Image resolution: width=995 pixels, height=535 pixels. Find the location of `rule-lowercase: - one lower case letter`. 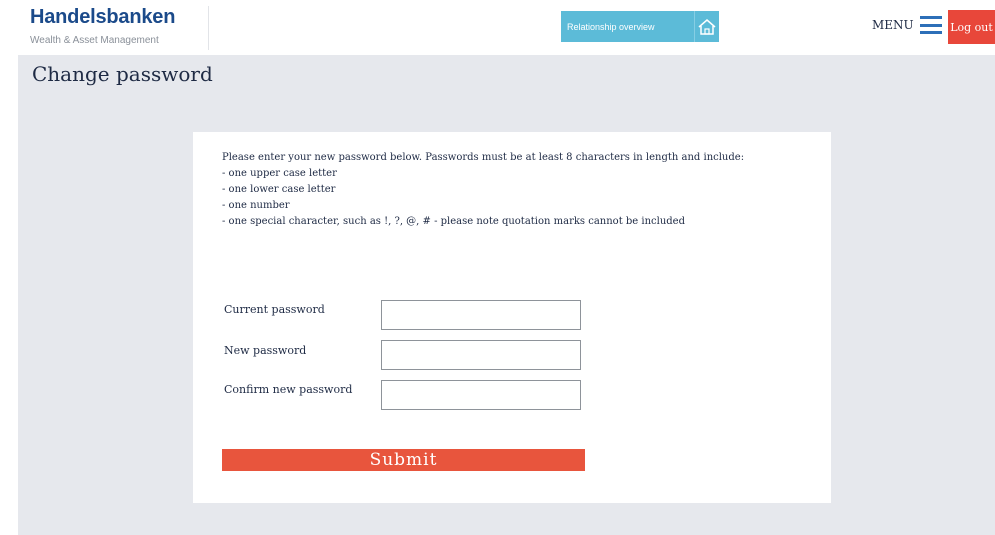

rule-lowercase: - one lower case letter is located at coordinates (279, 189).